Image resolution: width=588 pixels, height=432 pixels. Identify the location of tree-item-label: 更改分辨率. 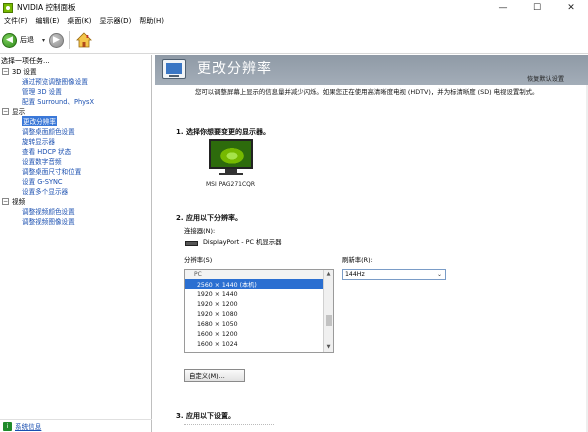
(39, 121).